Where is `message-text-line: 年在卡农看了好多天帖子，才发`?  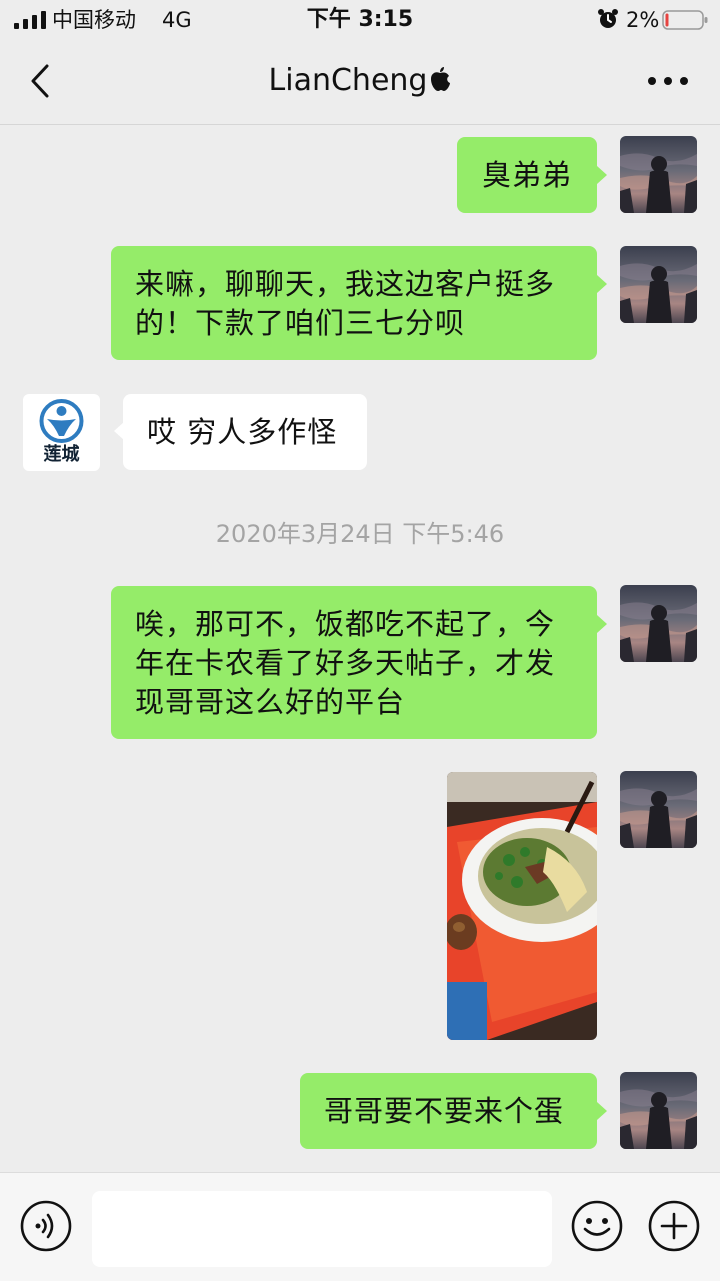
message-text-line: 年在卡农看了好多天帖子，才发 is located at coordinates (345, 663).